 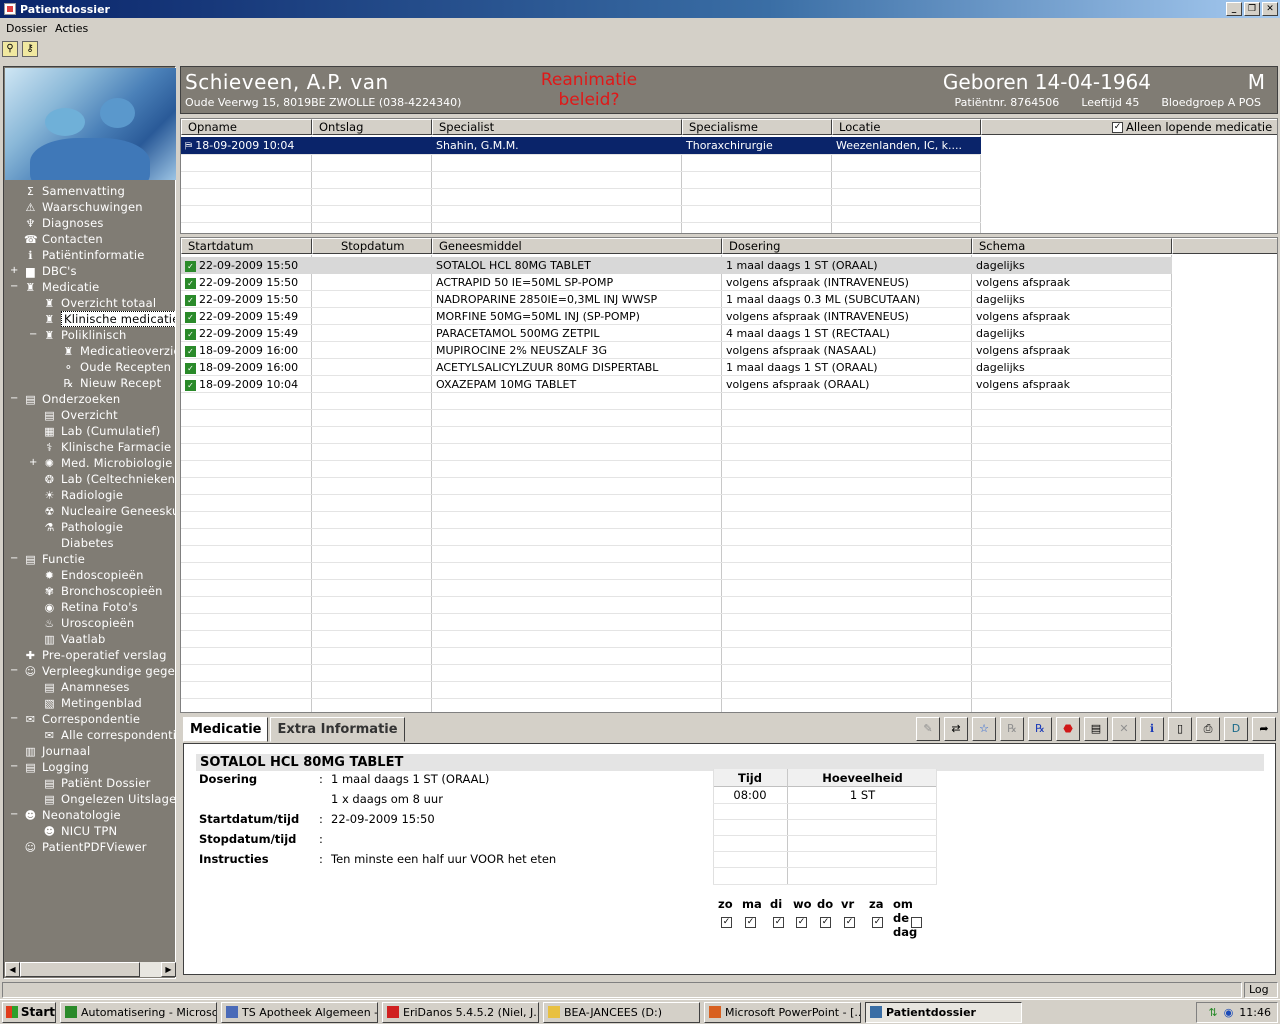 I want to click on column-header: Schema, so click(x=1072, y=246).